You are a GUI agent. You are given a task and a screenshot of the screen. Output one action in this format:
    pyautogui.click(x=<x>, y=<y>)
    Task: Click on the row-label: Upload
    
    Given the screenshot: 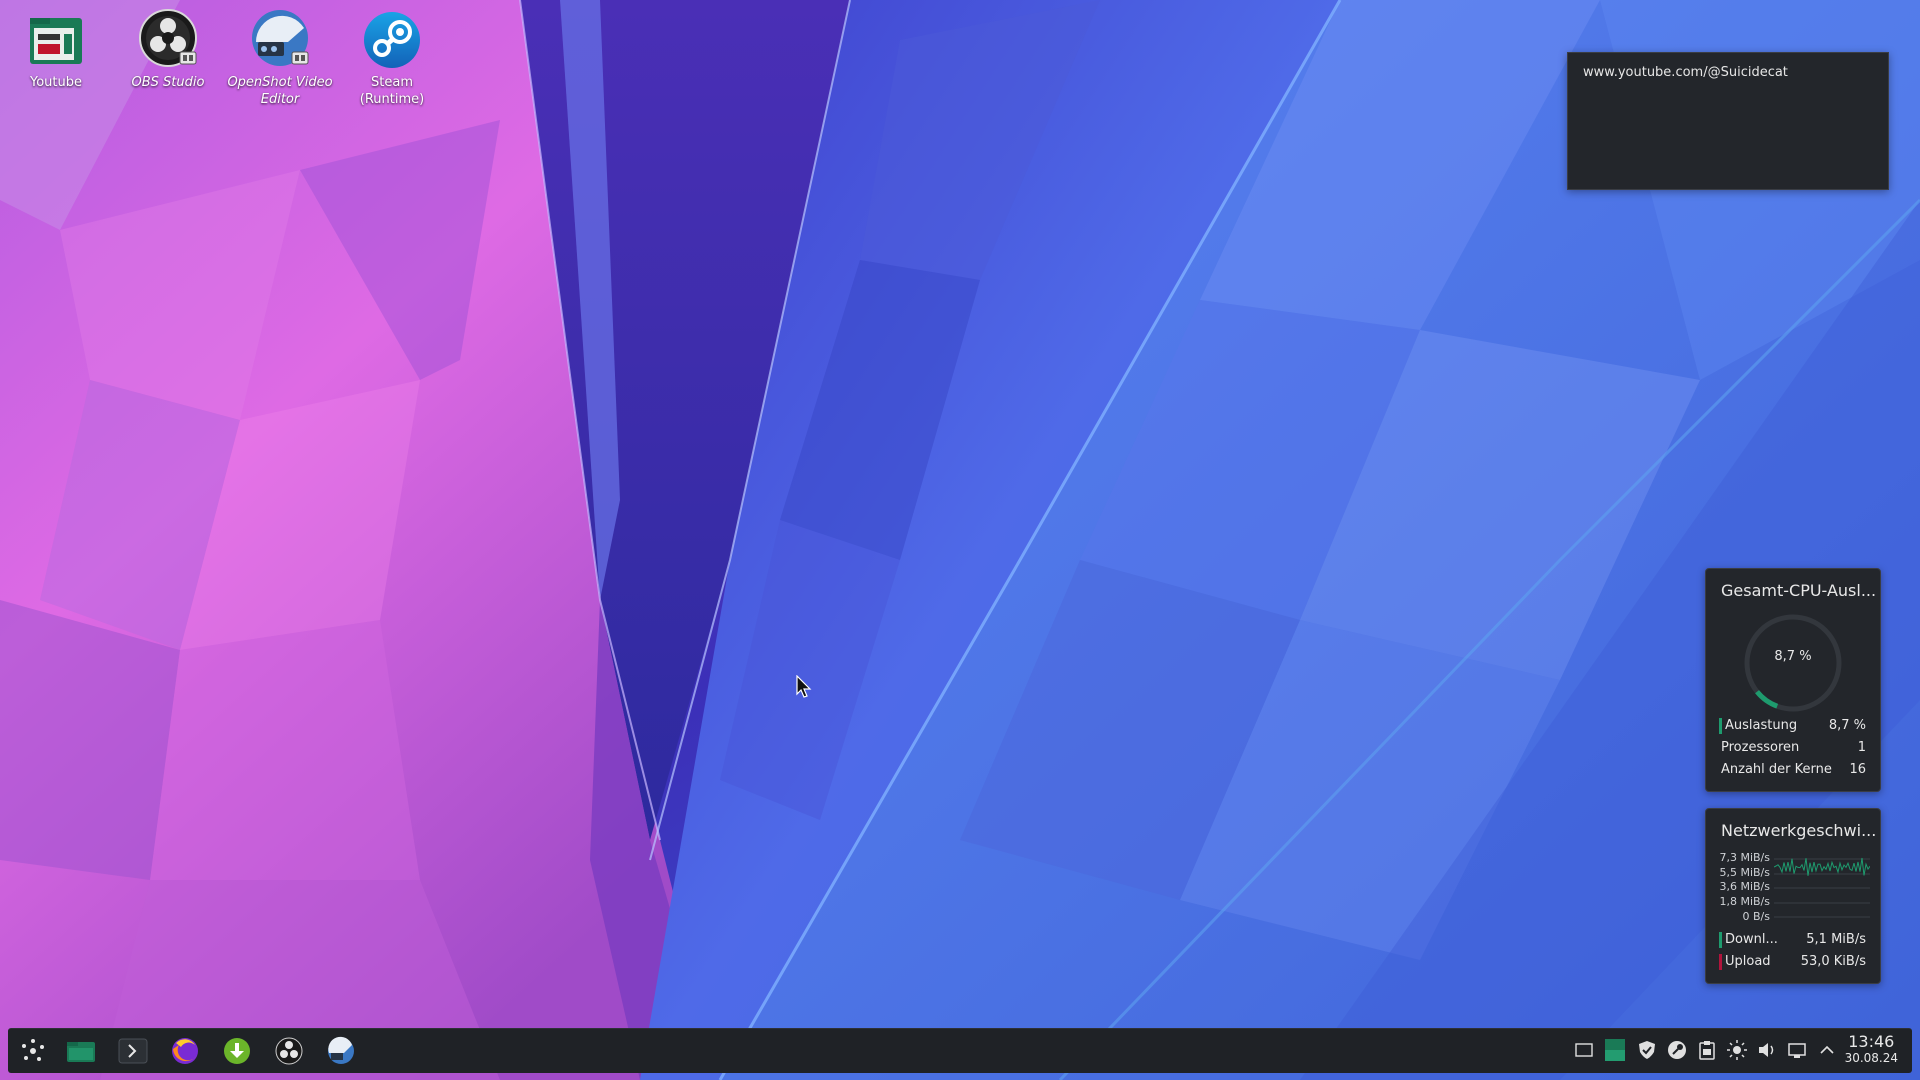 What is the action you would take?
    pyautogui.click(x=1748, y=961)
    